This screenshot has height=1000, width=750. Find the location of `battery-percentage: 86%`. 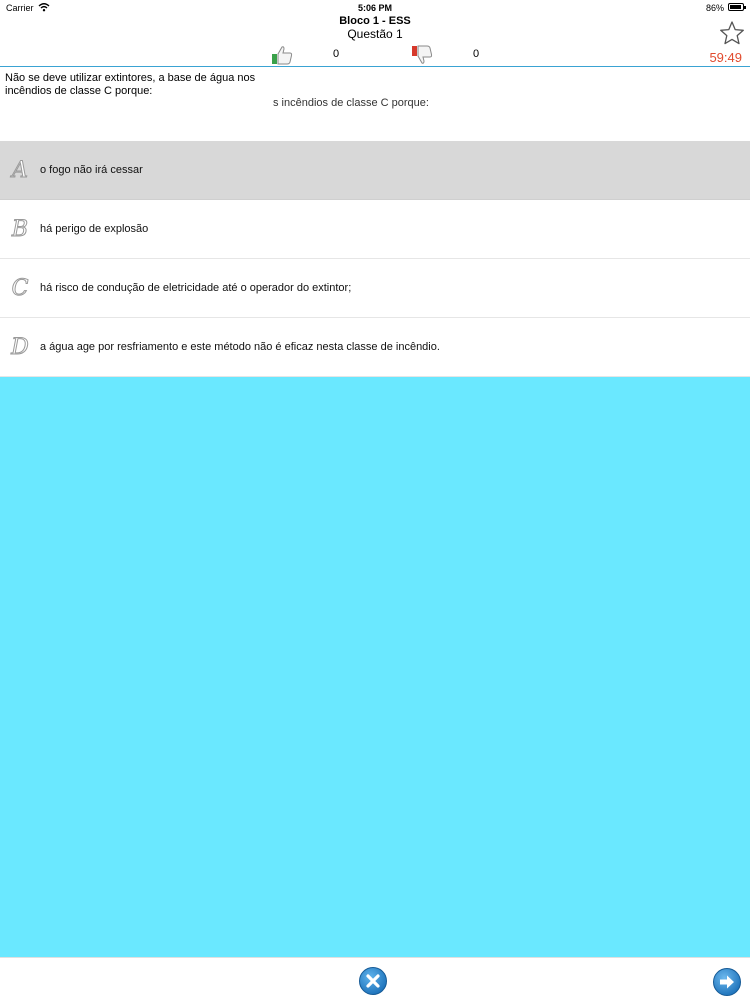

battery-percentage: 86% is located at coordinates (714, 8).